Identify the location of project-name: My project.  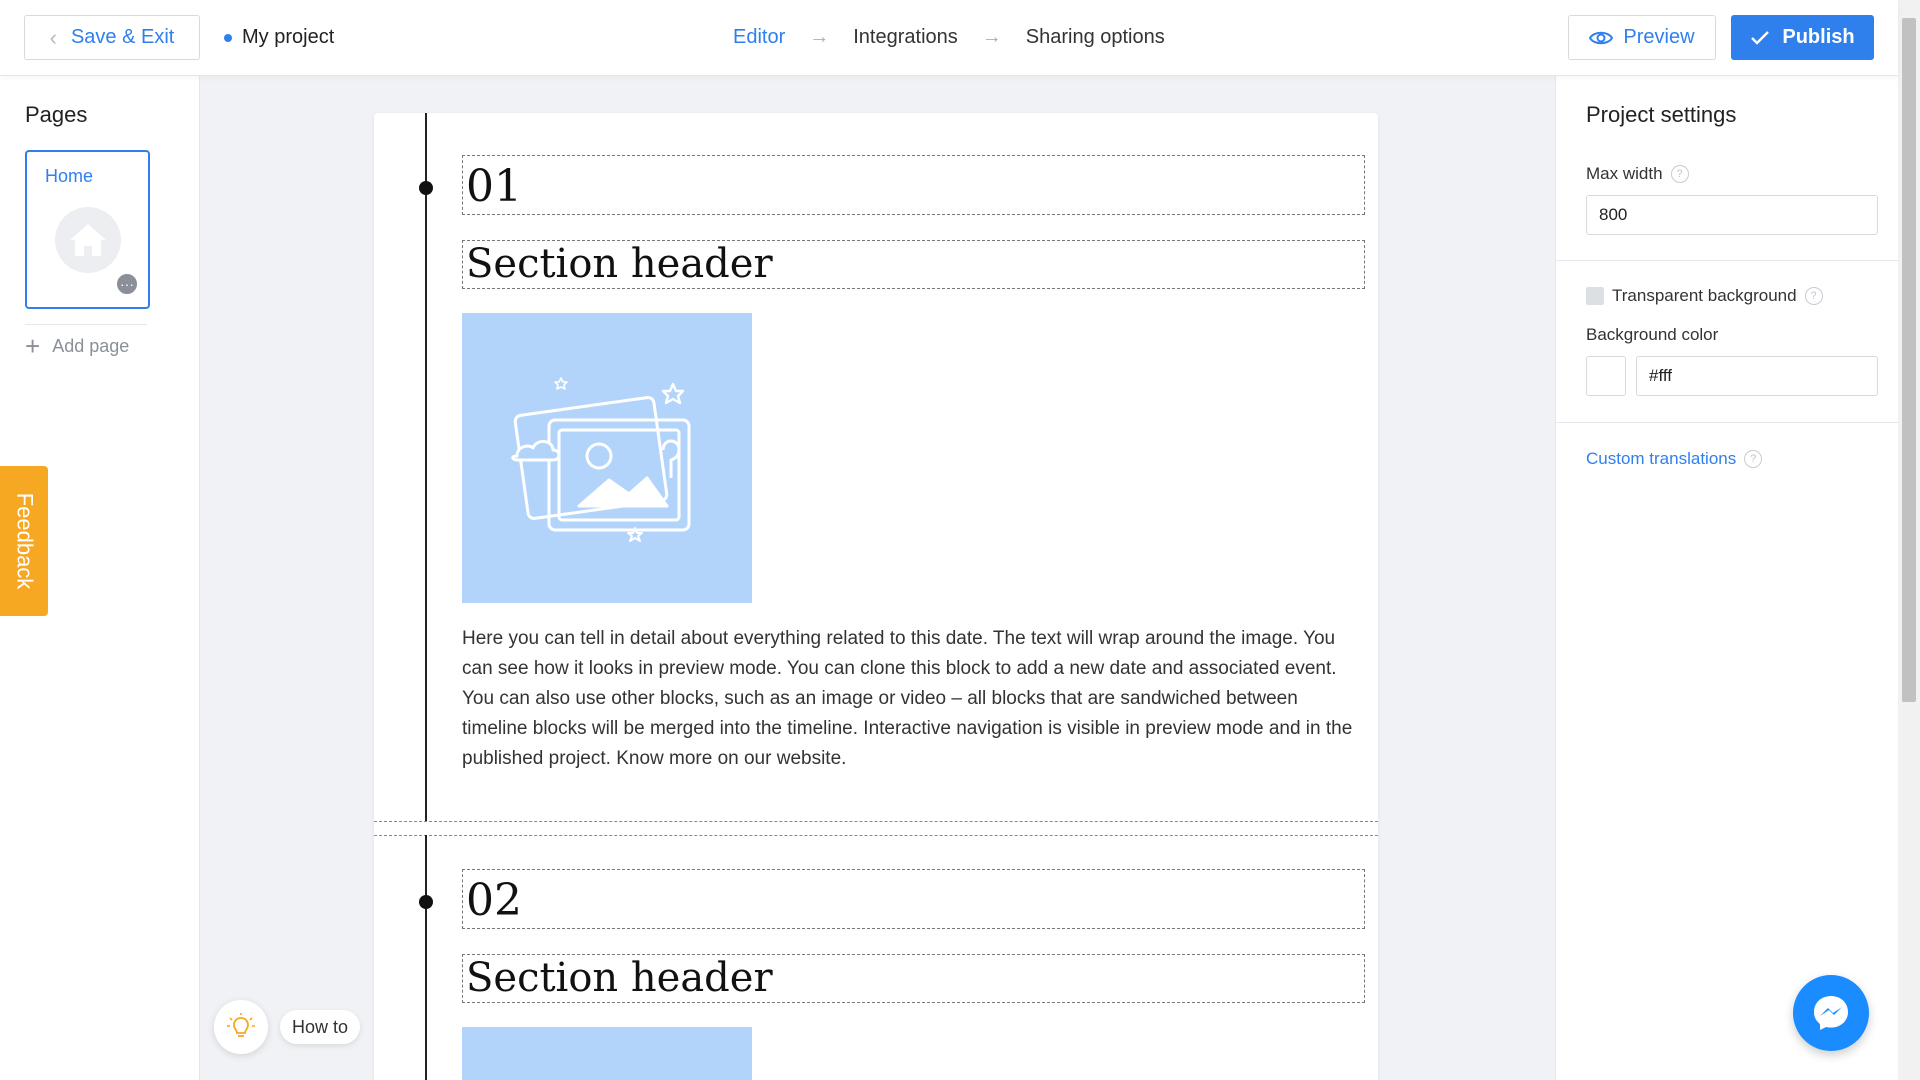
(279, 37).